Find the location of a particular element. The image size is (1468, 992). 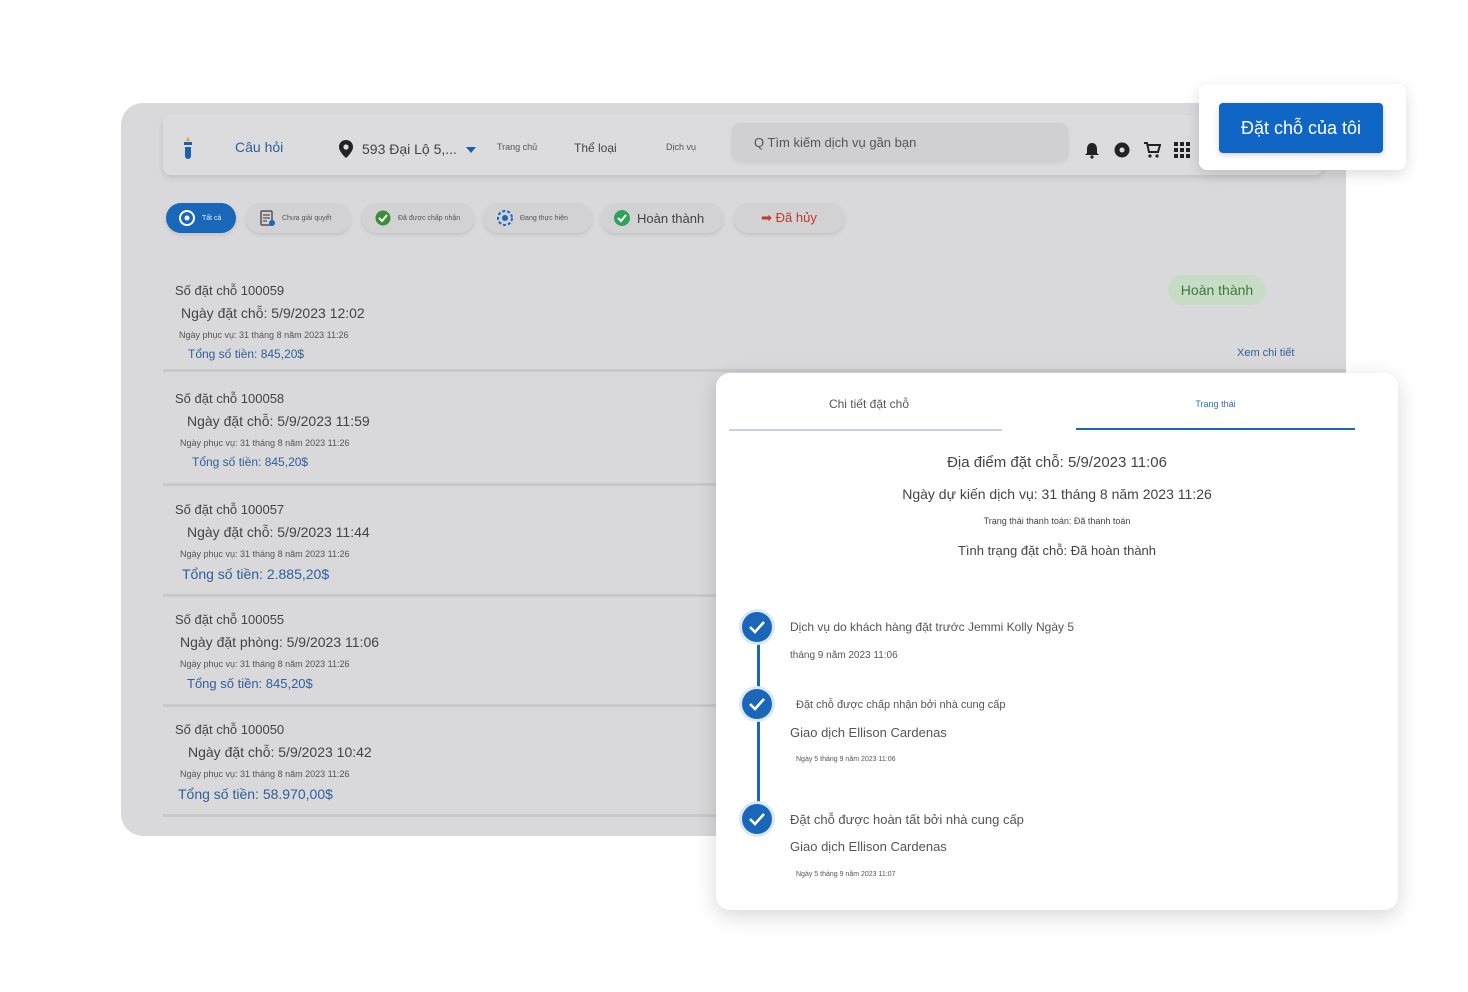

timeline-step-title: Đặt chỗ được hoàn tất bởi nhà cung cấp is located at coordinates (907, 819).